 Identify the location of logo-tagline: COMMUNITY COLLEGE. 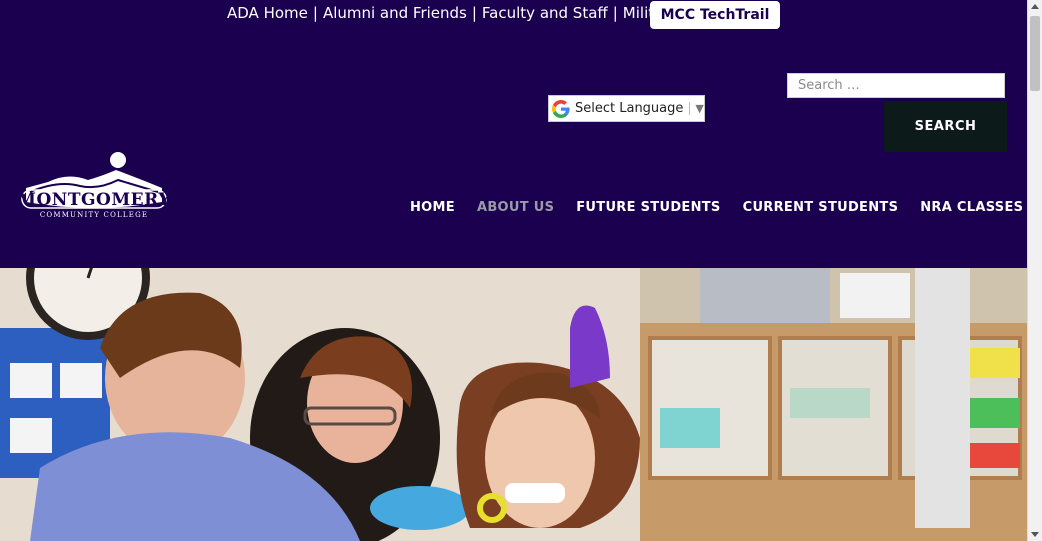
(94, 215).